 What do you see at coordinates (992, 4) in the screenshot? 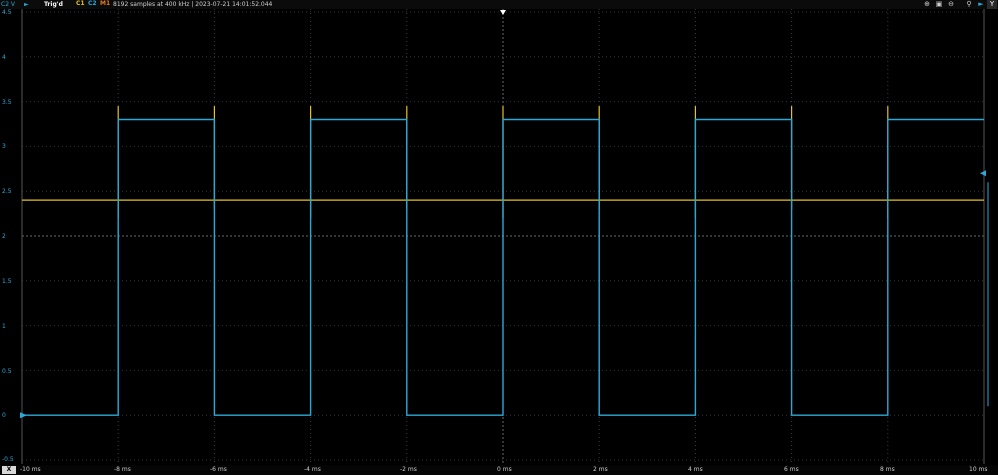
I see `y-axis-button: Y` at bounding box center [992, 4].